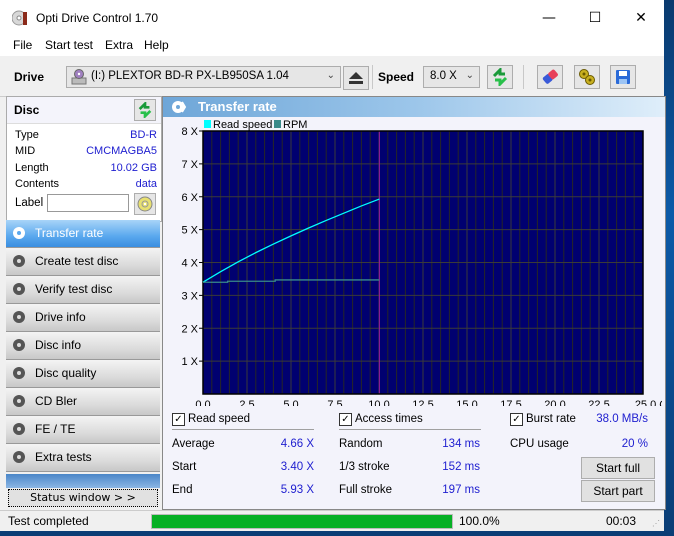 The height and width of the screenshot is (536, 674). What do you see at coordinates (207, 124) in the screenshot?
I see `legend-swatch-read-speed` at bounding box center [207, 124].